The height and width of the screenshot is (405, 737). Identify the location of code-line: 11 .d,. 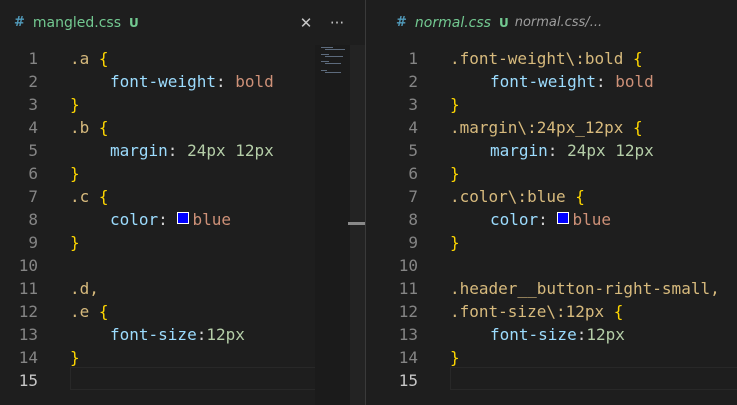
(182, 288).